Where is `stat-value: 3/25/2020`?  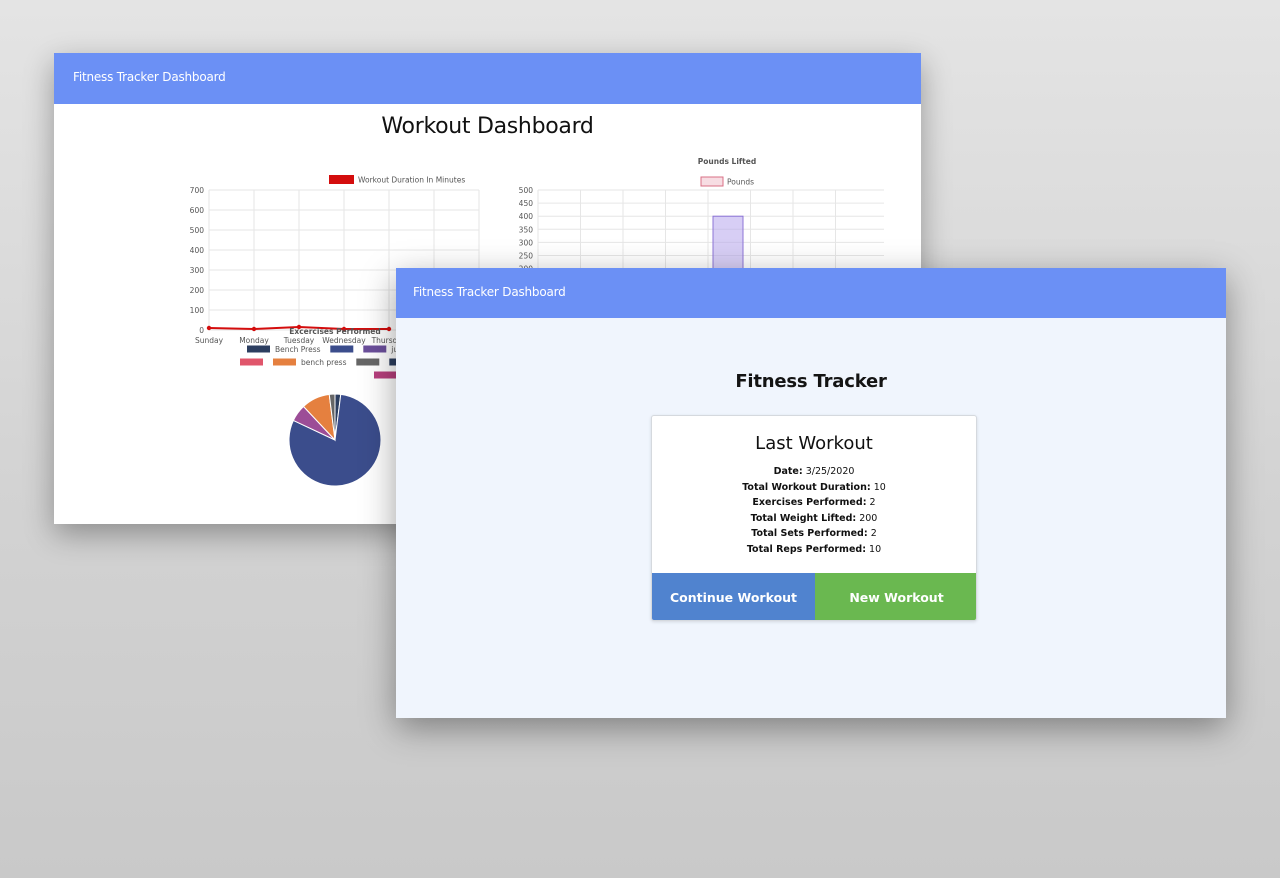 stat-value: 3/25/2020 is located at coordinates (830, 471).